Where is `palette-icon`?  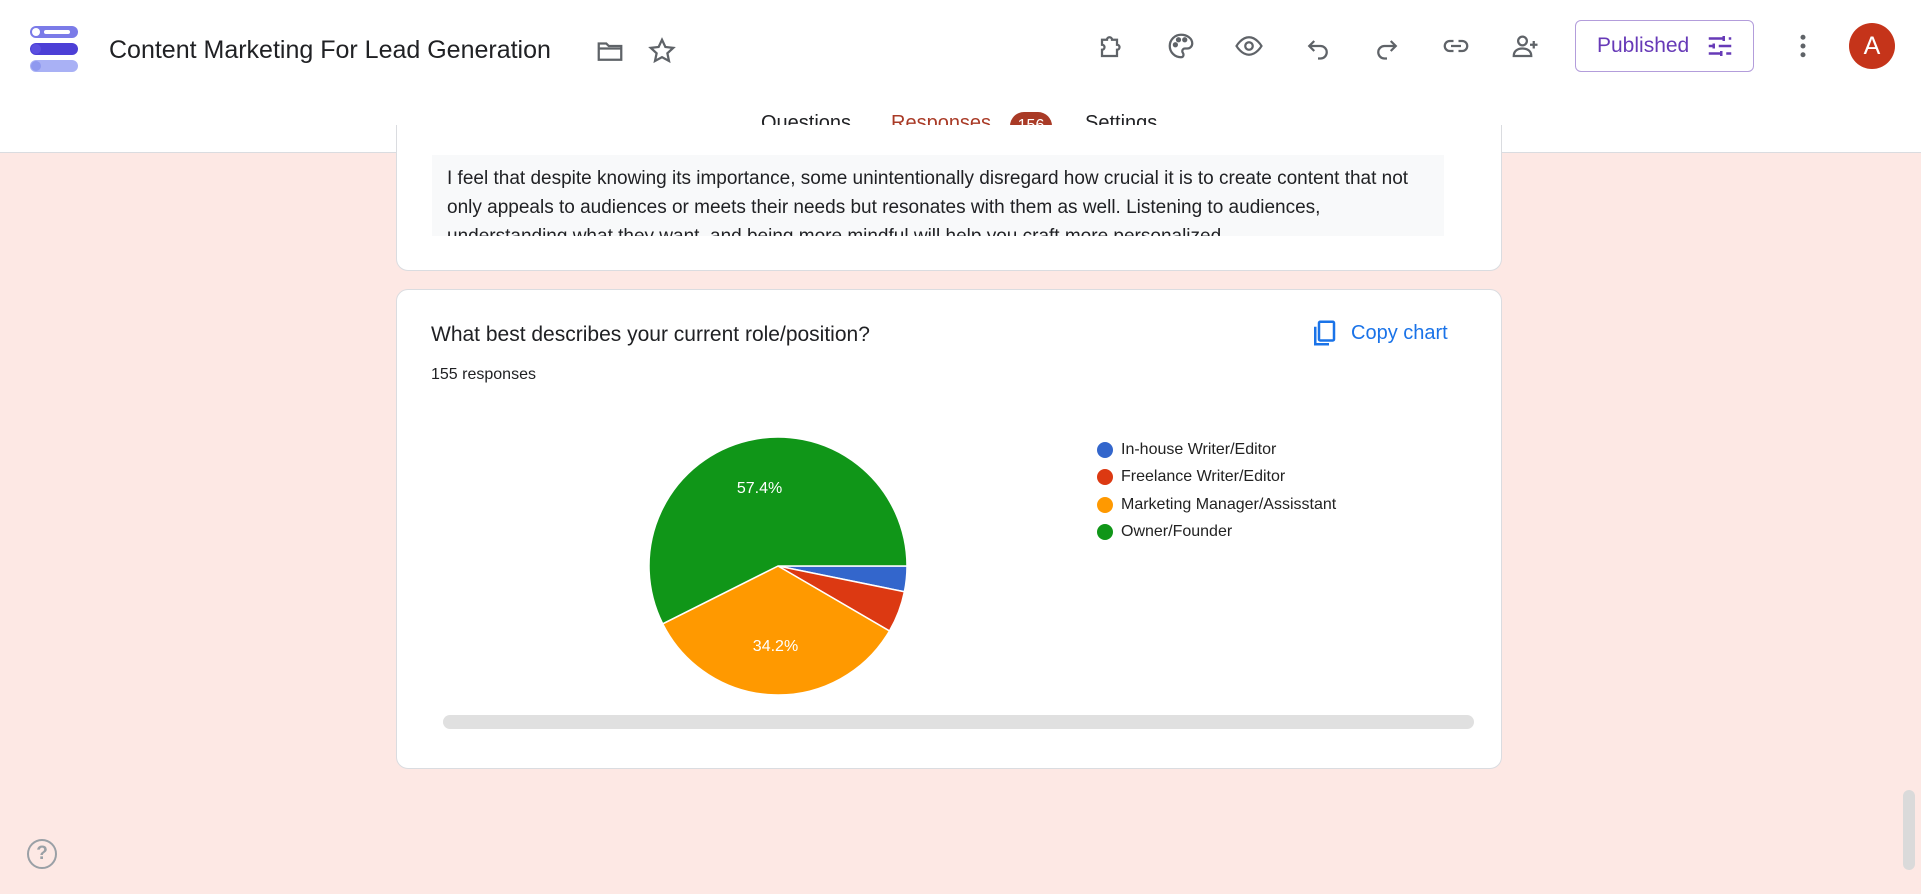 palette-icon is located at coordinates (1181, 46).